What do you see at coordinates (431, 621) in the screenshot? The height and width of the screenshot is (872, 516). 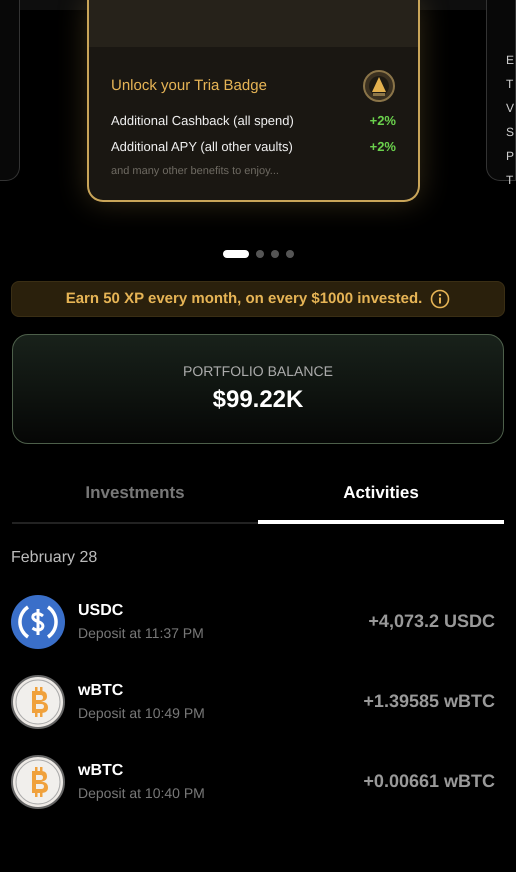 I see `activity-amount: +4,073.2 USDC` at bounding box center [431, 621].